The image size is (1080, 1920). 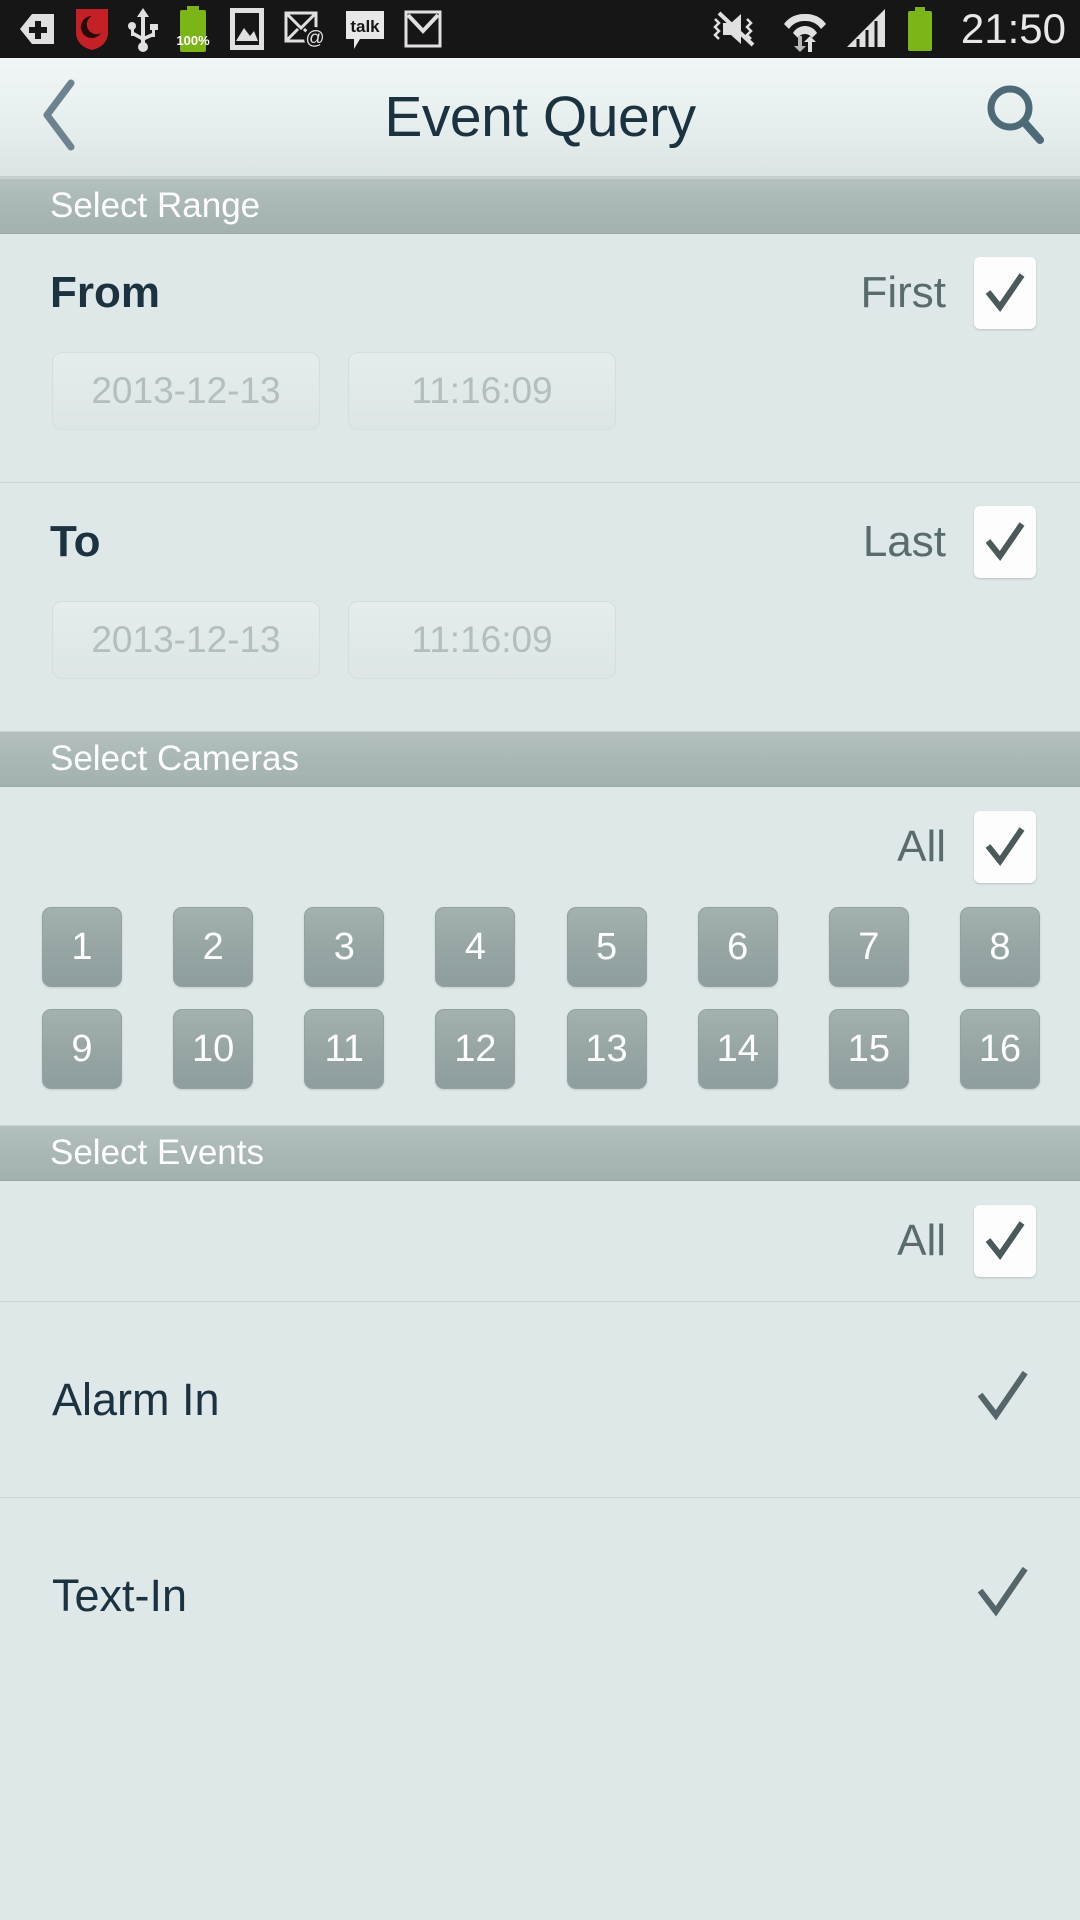 What do you see at coordinates (540, 759) in the screenshot?
I see `section-header-select-cameras: Select Cameras` at bounding box center [540, 759].